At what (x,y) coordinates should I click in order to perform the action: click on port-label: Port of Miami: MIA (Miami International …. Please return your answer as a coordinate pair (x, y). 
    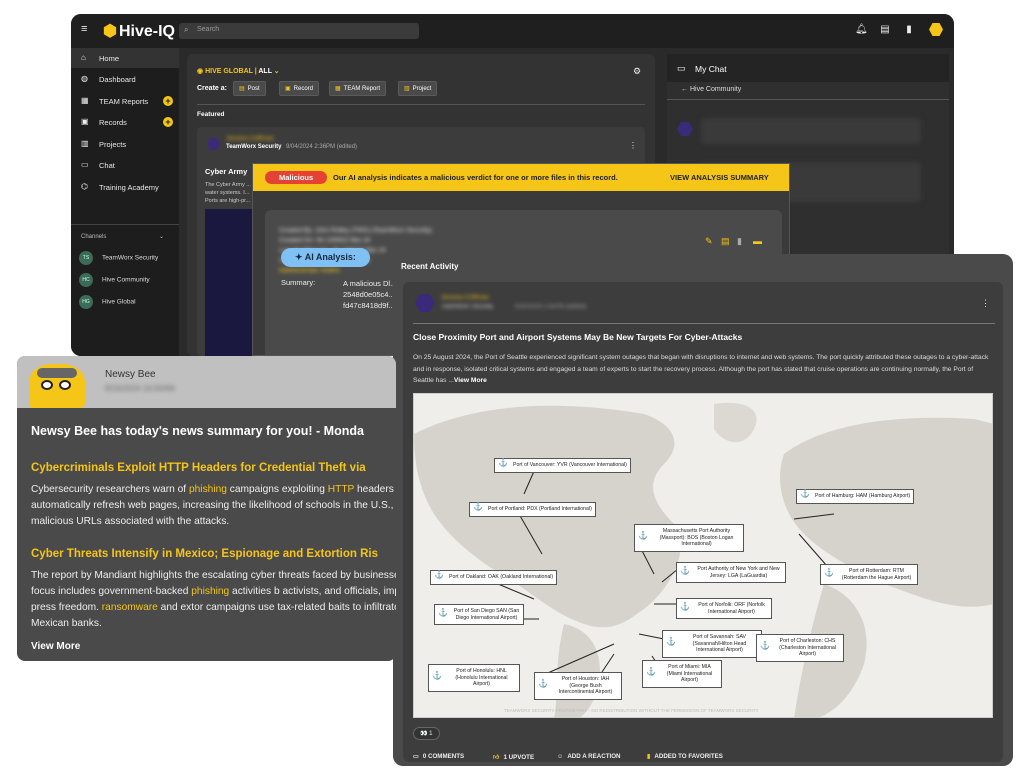
    Looking at the image, I should click on (682, 674).